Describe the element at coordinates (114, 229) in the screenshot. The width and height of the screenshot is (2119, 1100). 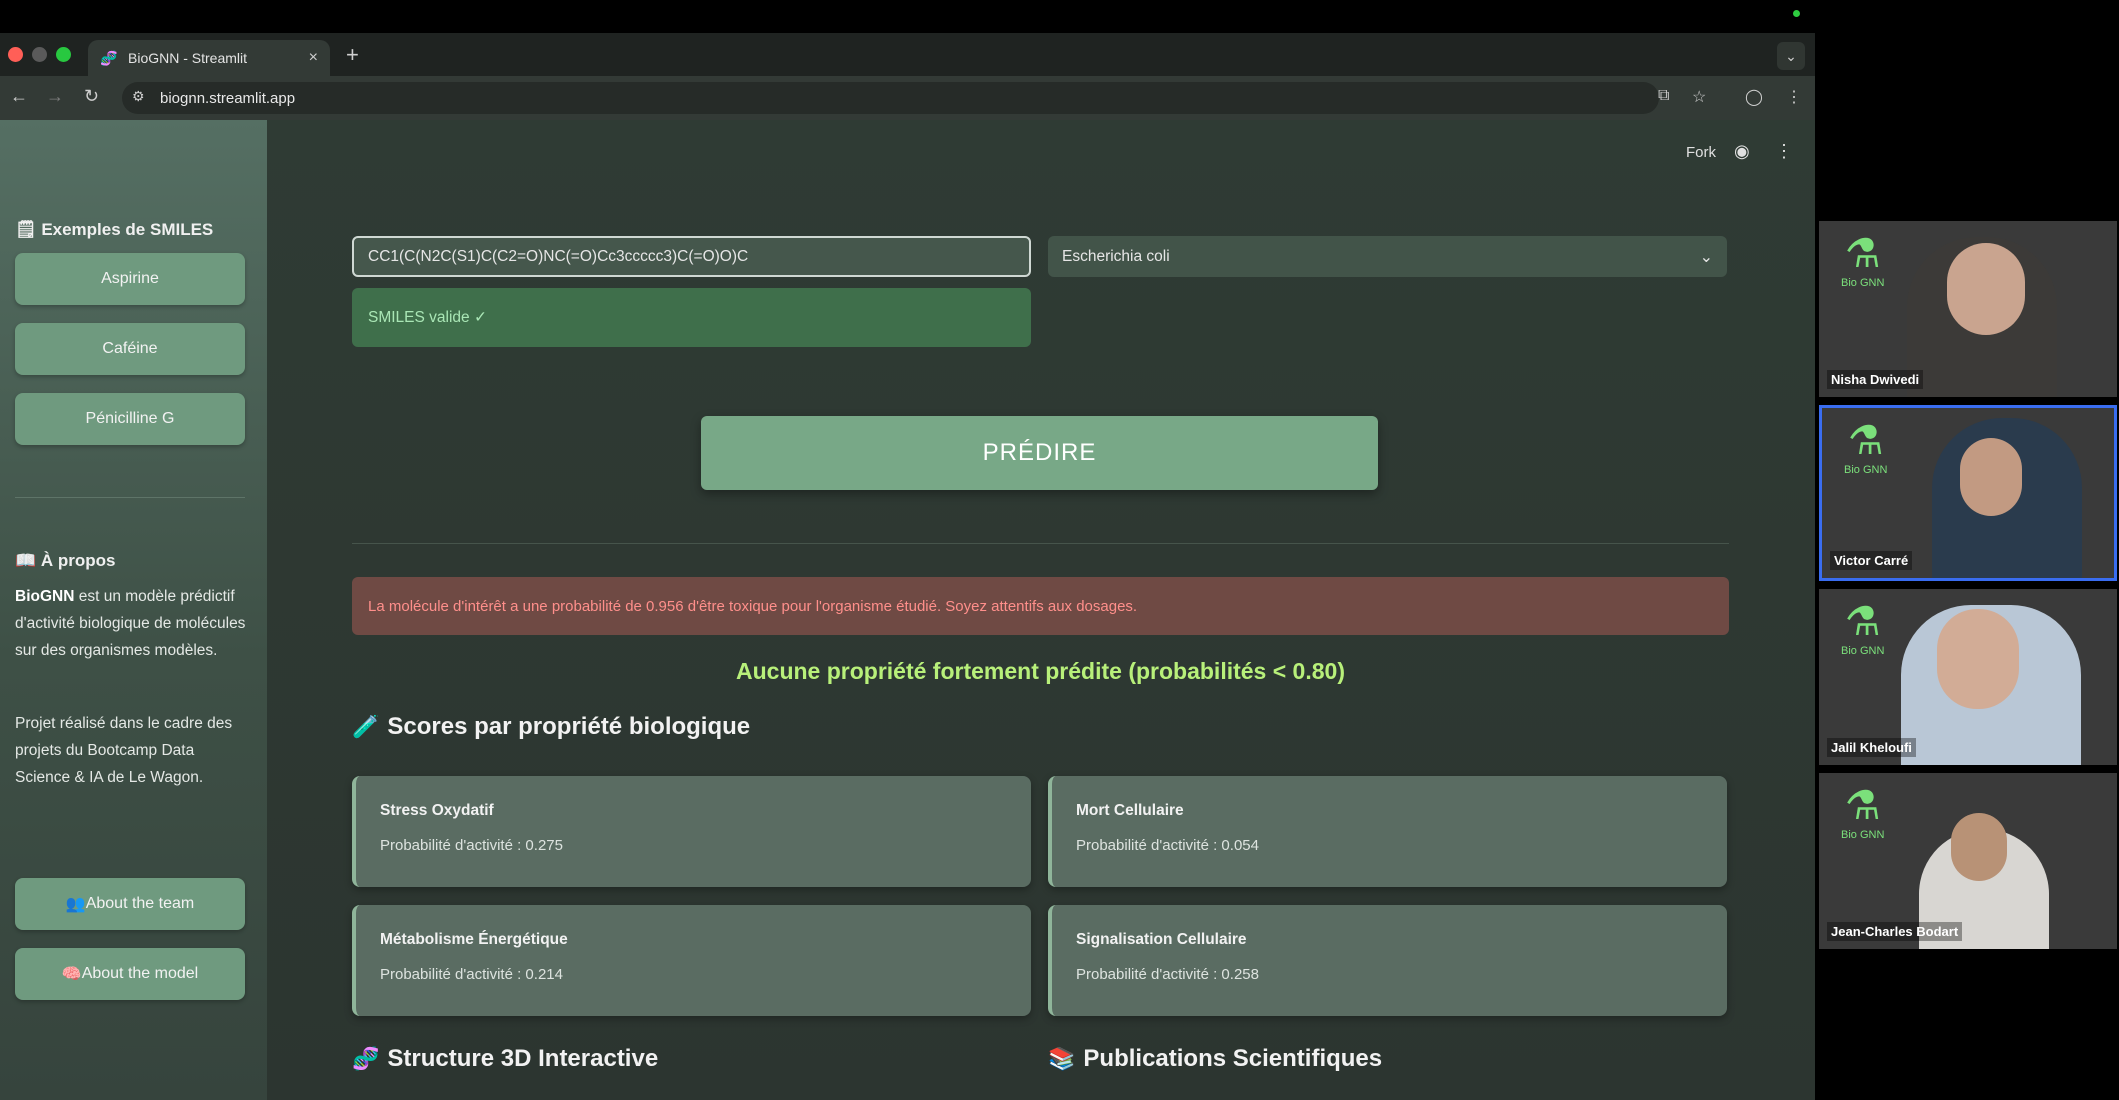
I see `examples-heading: 🗒 Exemples de SMILES` at that location.